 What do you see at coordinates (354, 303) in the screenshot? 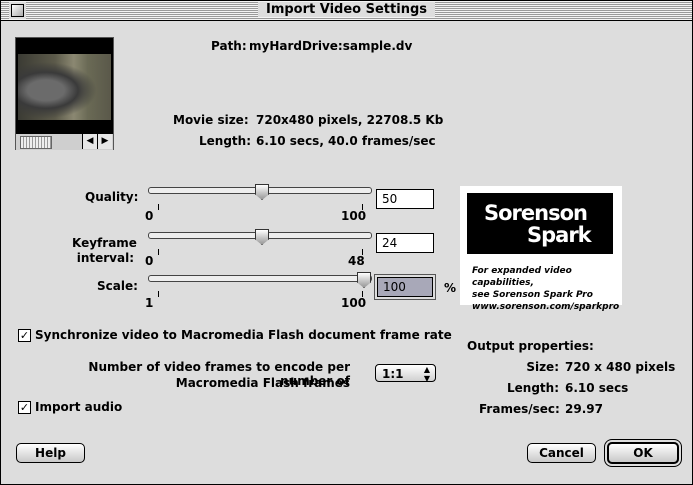
I see `scale-max-label: 100` at bounding box center [354, 303].